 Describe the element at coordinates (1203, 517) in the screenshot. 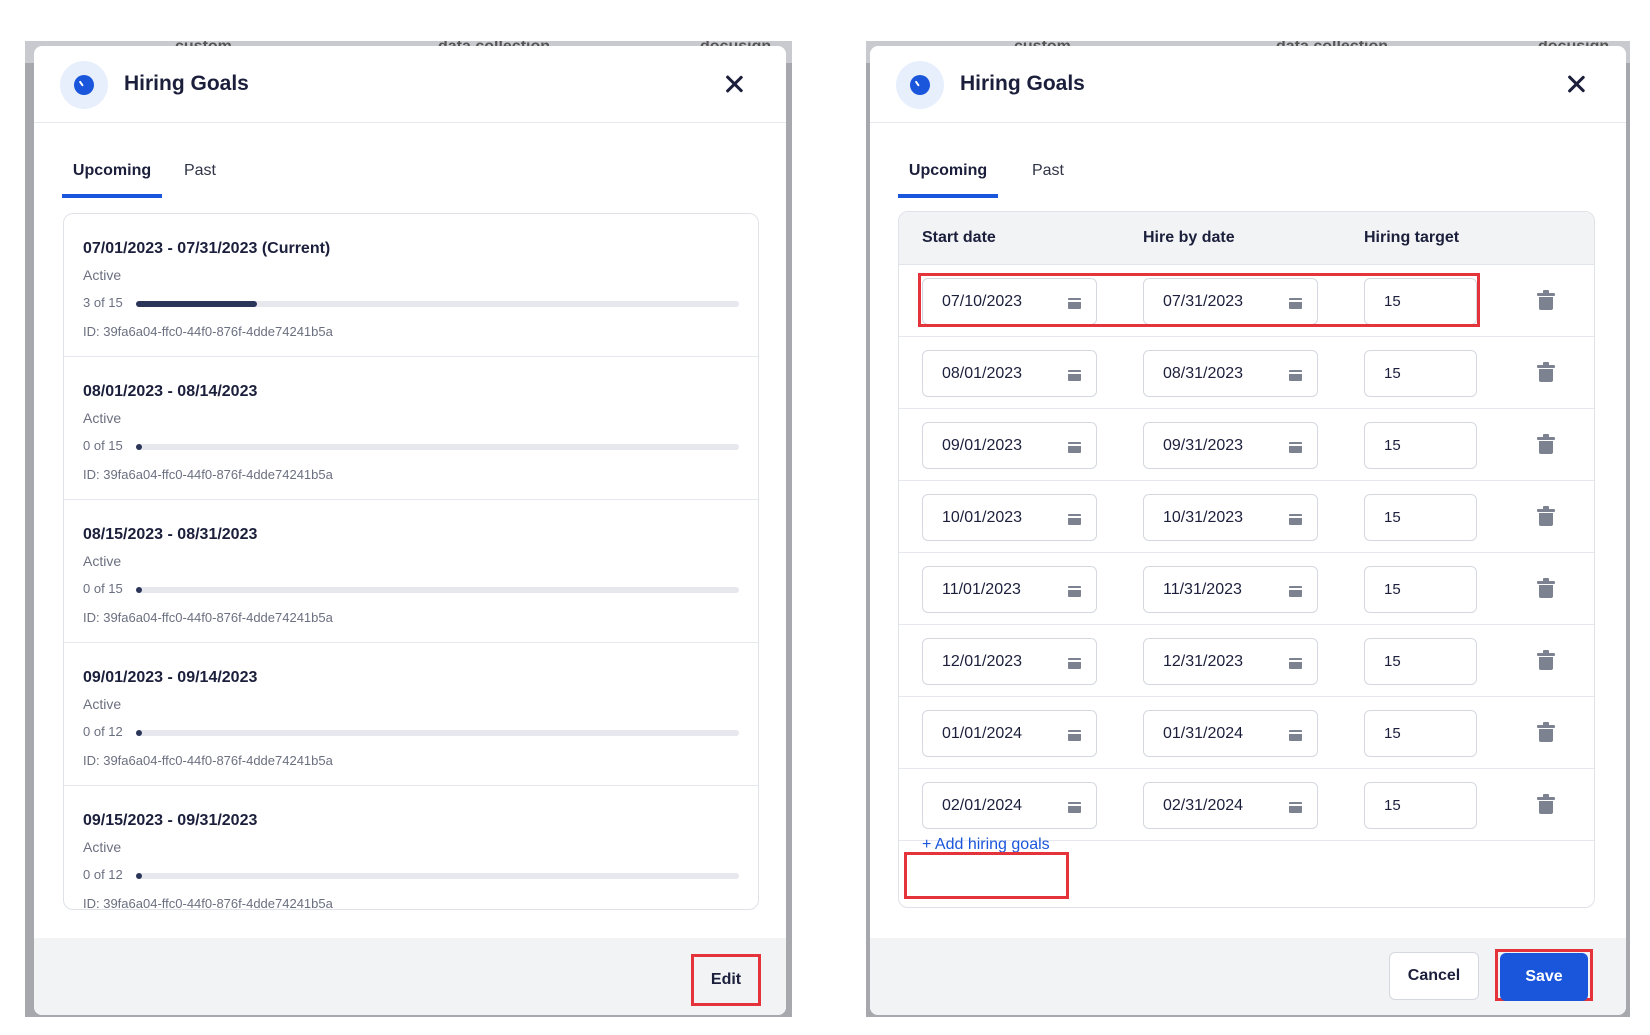

I see `hire-by-date-value: 10/31/2023` at that location.